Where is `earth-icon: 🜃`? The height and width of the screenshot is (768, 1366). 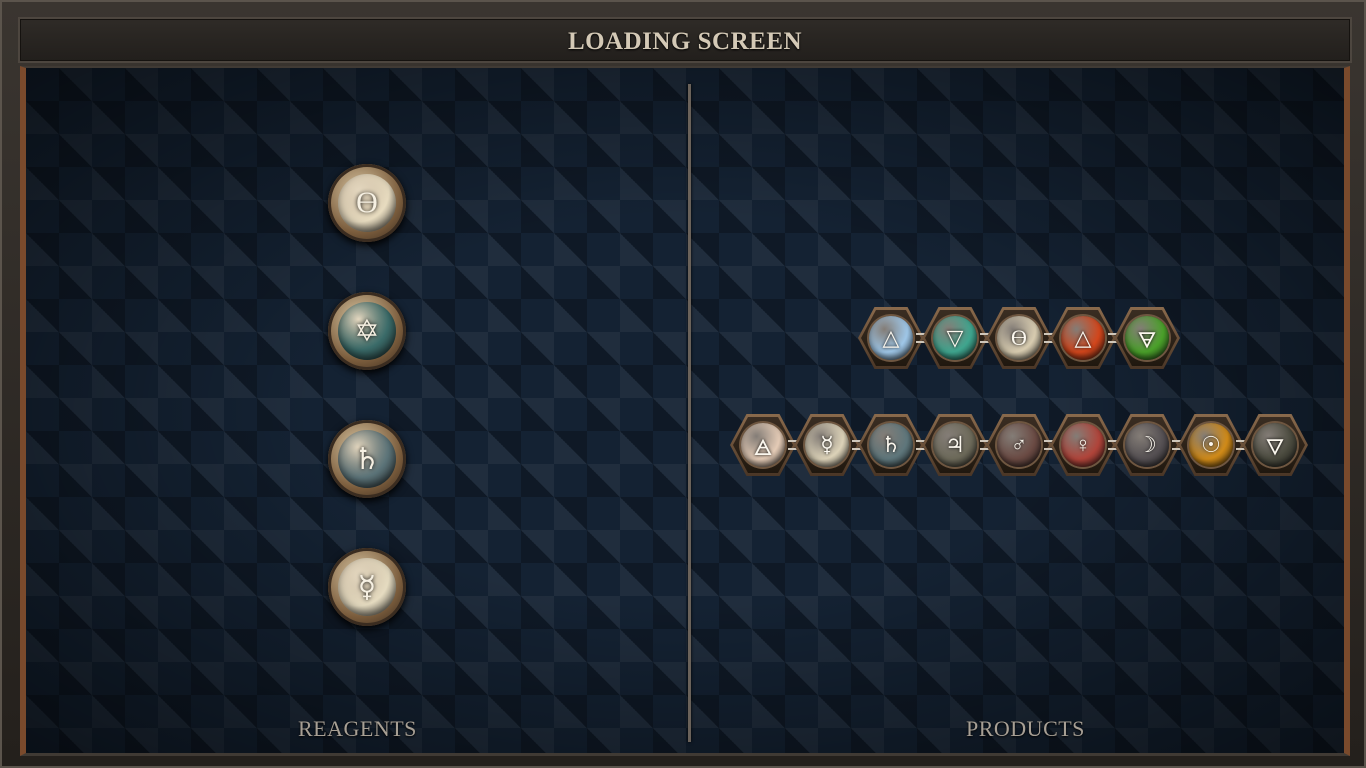
earth-icon: 🜃 is located at coordinates (1147, 338).